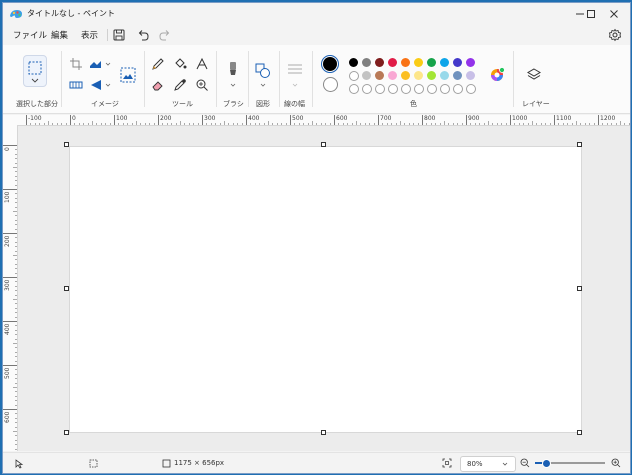 Image resolution: width=632 pixels, height=475 pixels. Describe the element at coordinates (614, 14) in the screenshot. I see `close-button` at that location.